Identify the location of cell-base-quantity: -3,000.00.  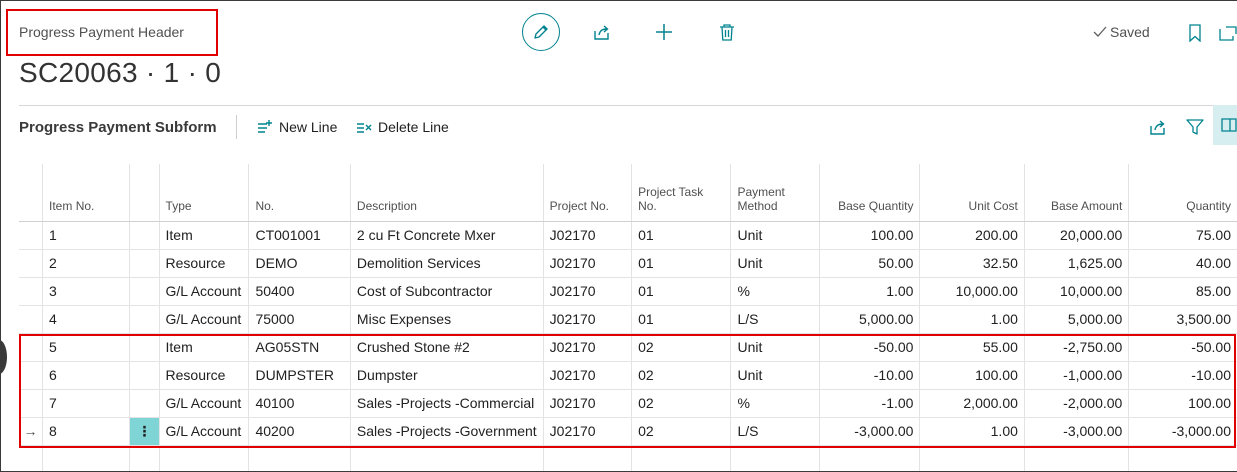
(869, 431).